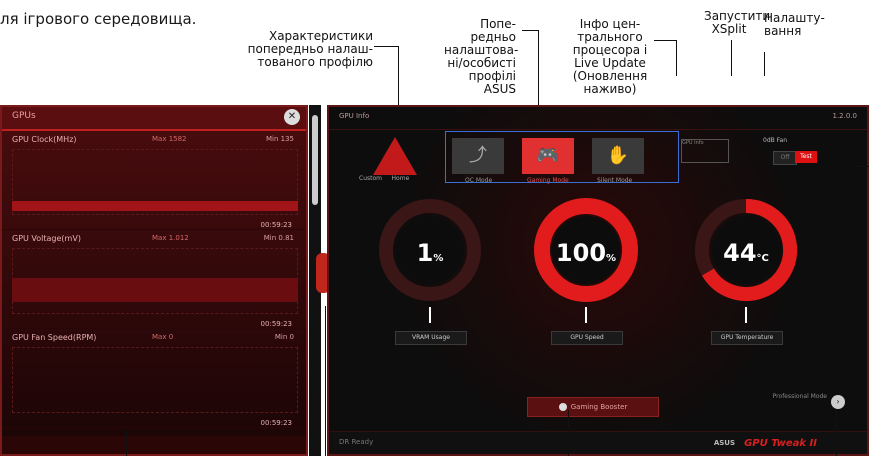  What do you see at coordinates (775, 140) in the screenshot?
I see `fan-toggle-title: 0dB Fan` at bounding box center [775, 140].